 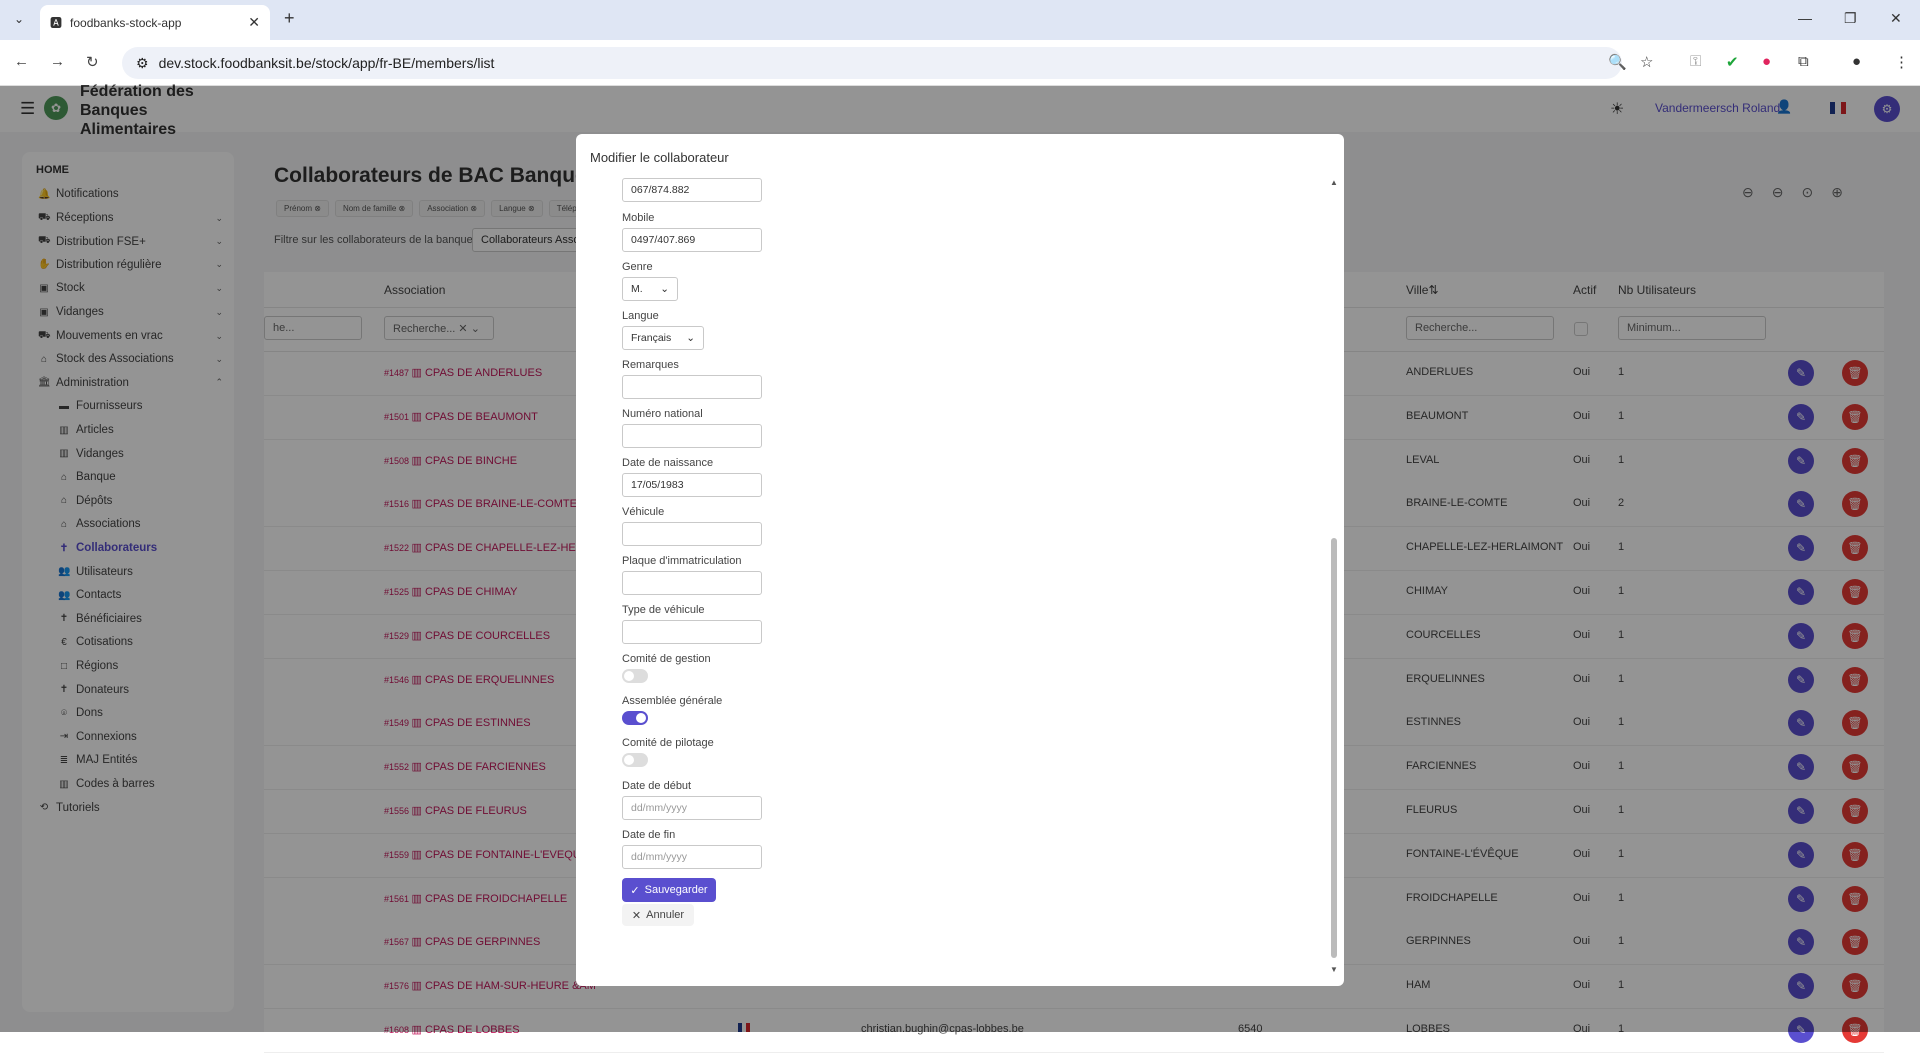 I want to click on menu-kebab-icon: ⋮, so click(x=1901, y=62).